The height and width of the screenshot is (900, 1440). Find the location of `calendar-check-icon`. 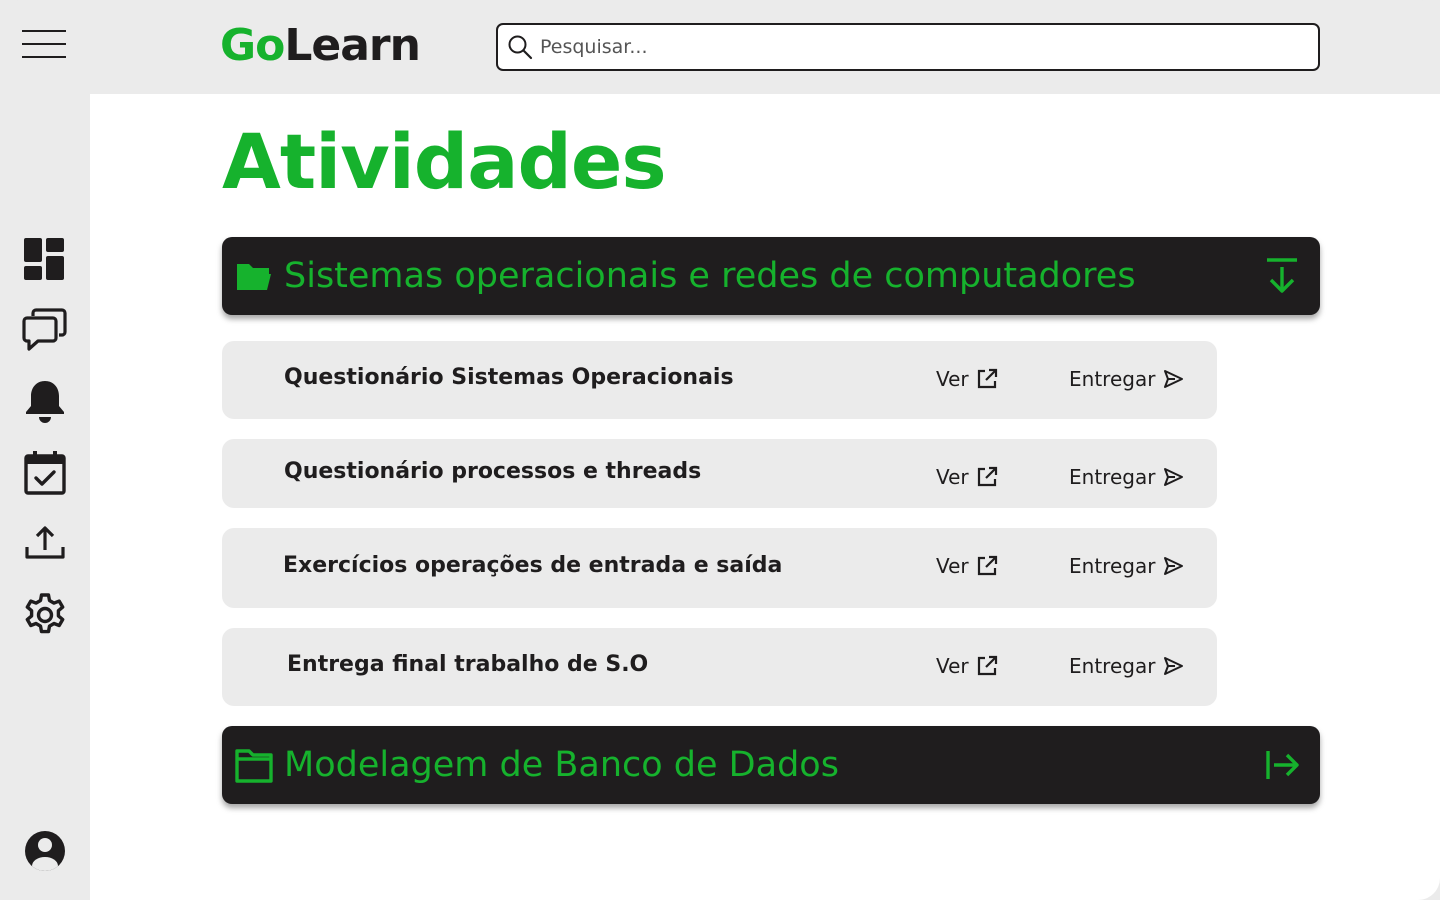

calendar-check-icon is located at coordinates (45, 473).